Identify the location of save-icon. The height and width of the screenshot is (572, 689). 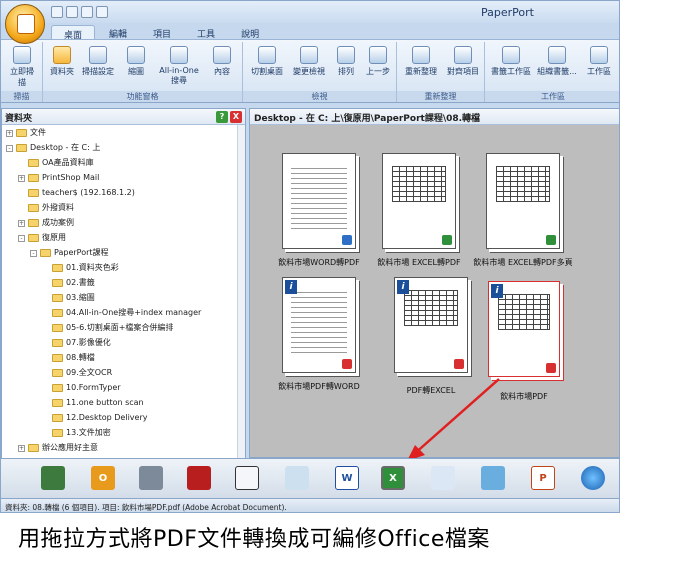
(57, 12).